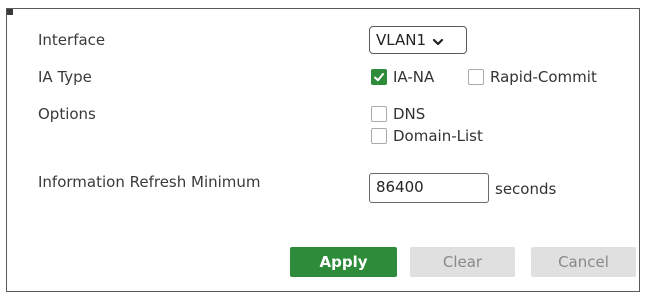  I want to click on domain-list-label: Domain-List, so click(438, 136).